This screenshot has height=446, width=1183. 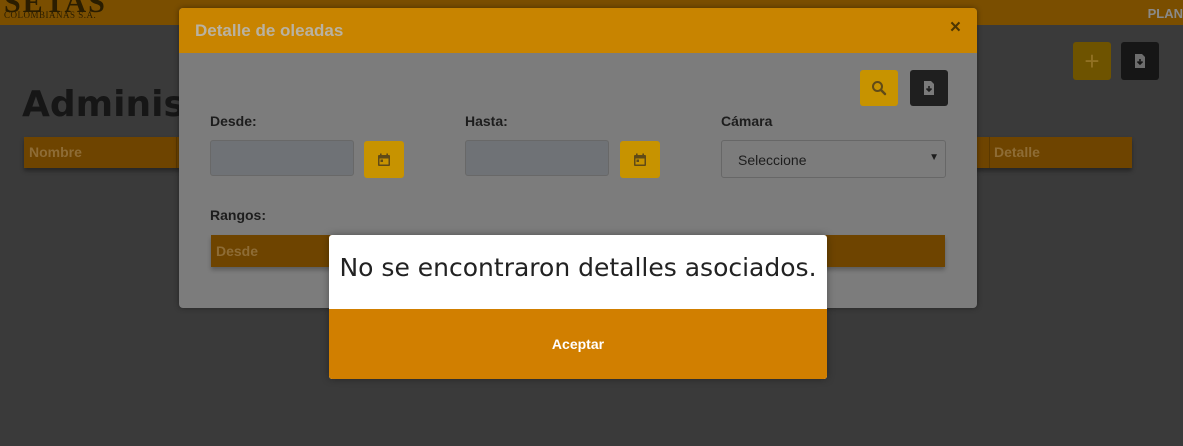 I want to click on column-header-desde: Desde, so click(x=237, y=251).